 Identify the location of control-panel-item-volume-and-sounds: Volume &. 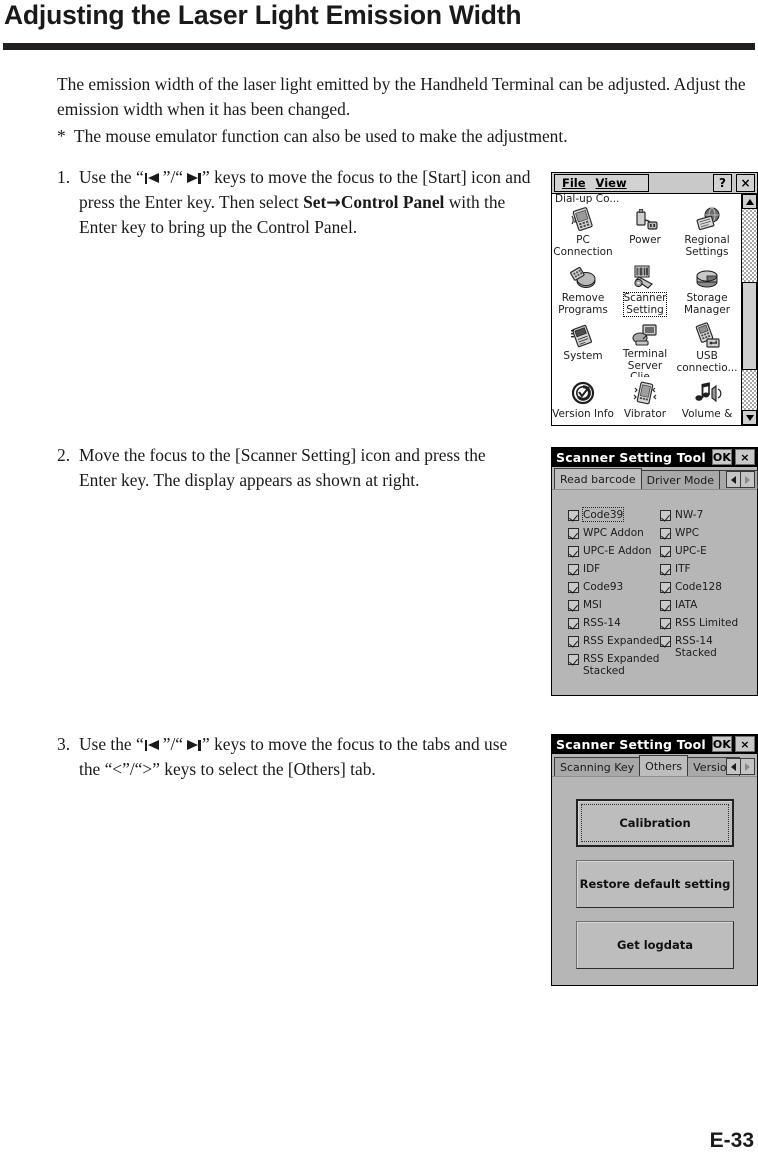
(707, 401).